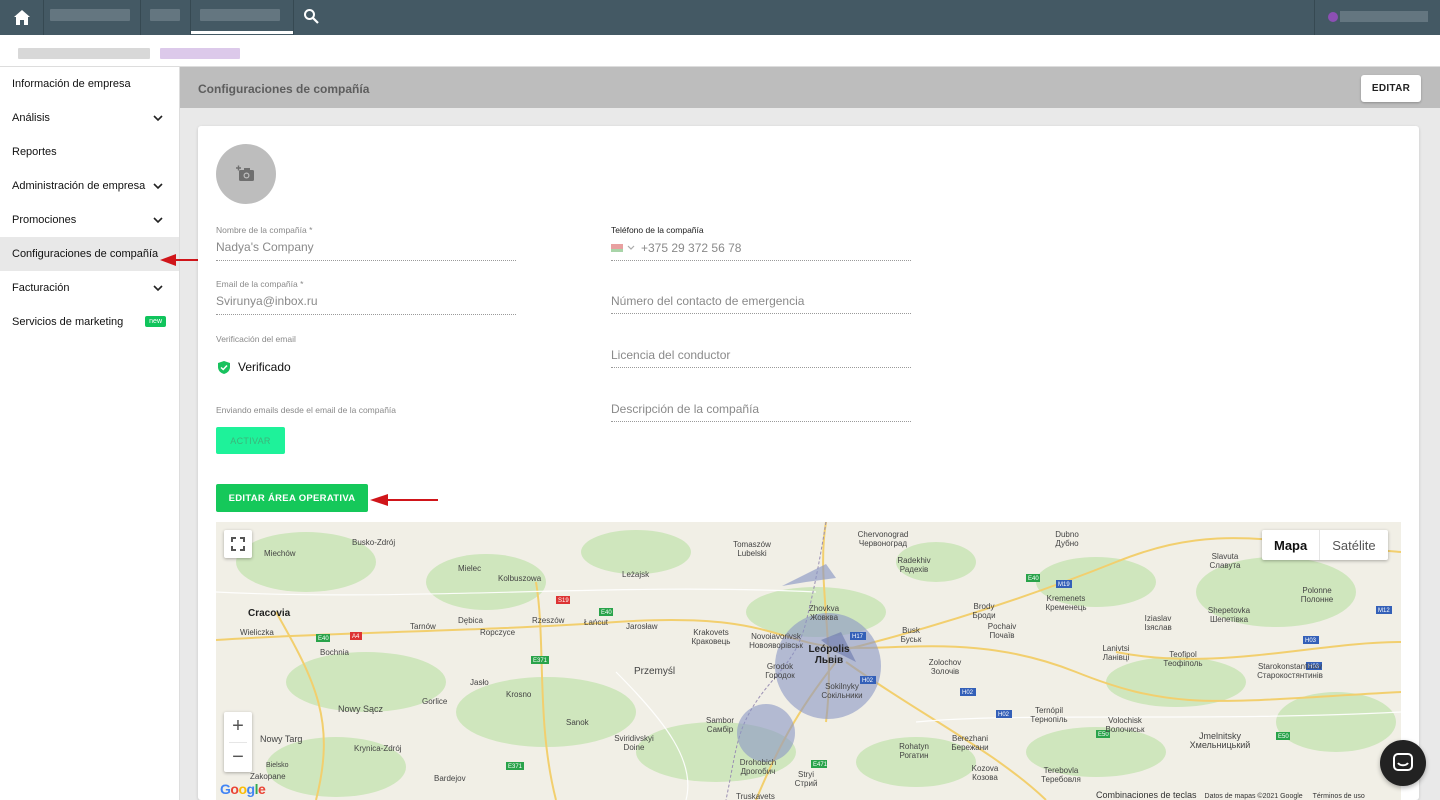 The image size is (1440, 800). Describe the element at coordinates (366, 302) in the screenshot. I see `company-email-value: Svirunya@inbox.ru` at that location.